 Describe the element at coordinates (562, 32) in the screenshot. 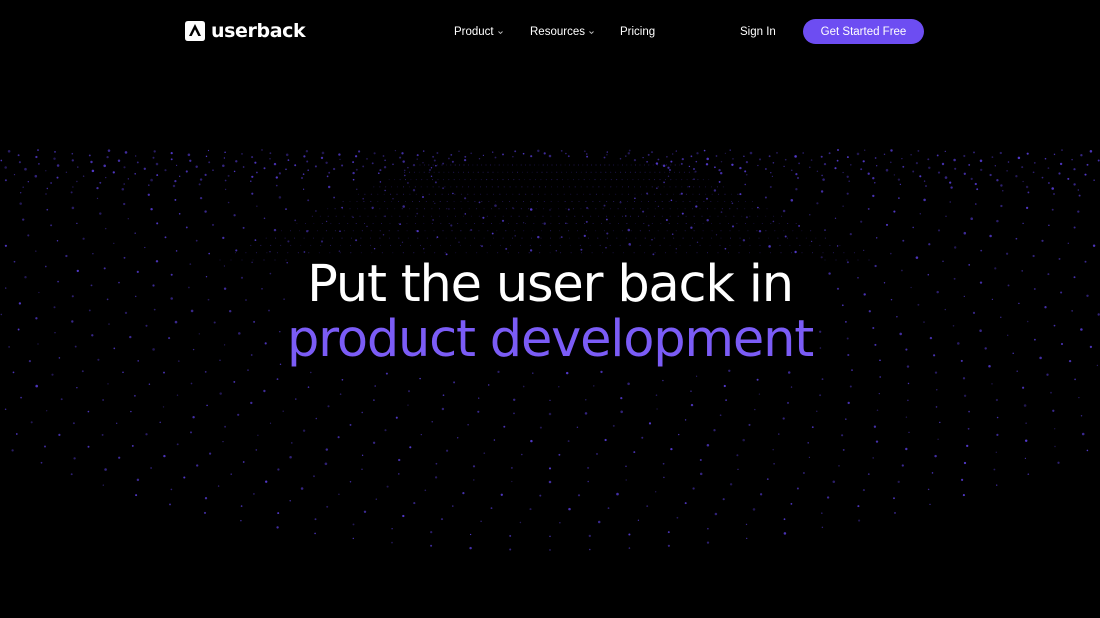

I see `nav-item-resources: Resources` at that location.